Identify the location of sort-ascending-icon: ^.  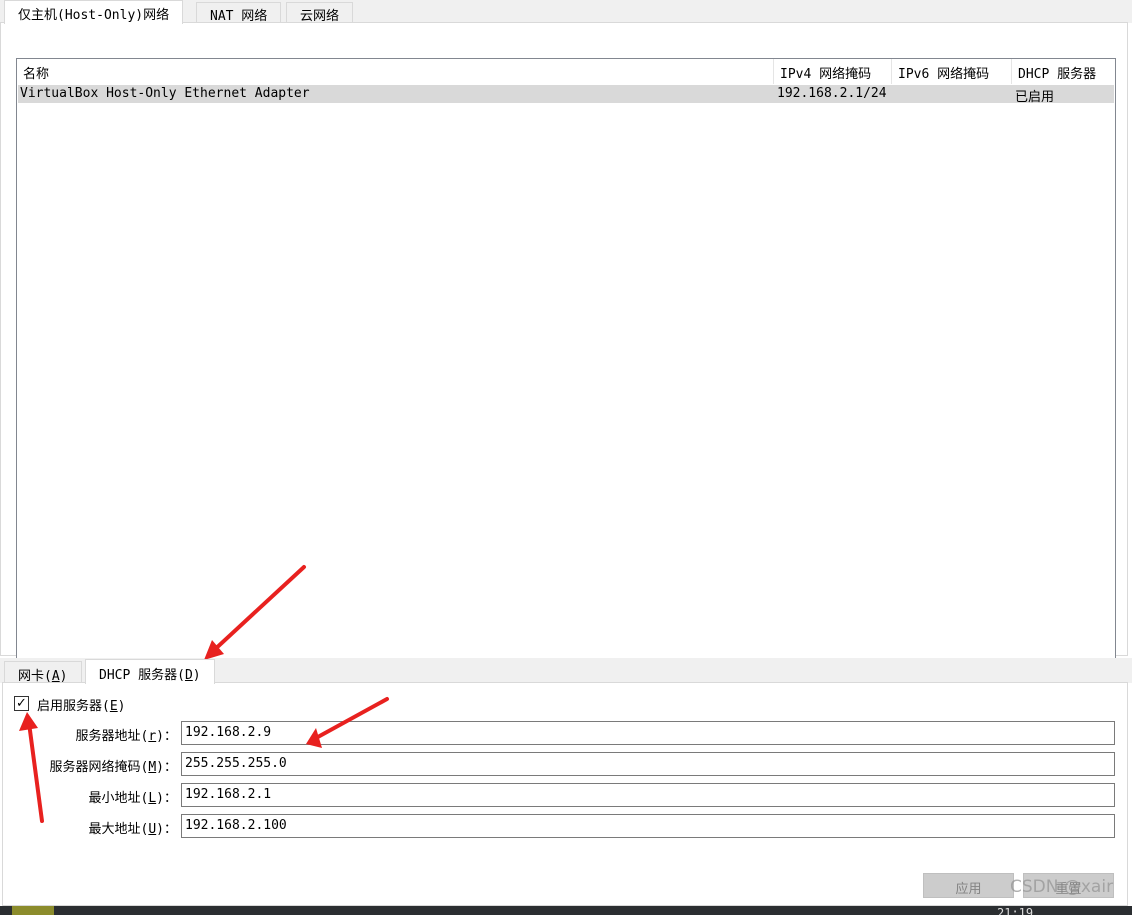
(394, 63).